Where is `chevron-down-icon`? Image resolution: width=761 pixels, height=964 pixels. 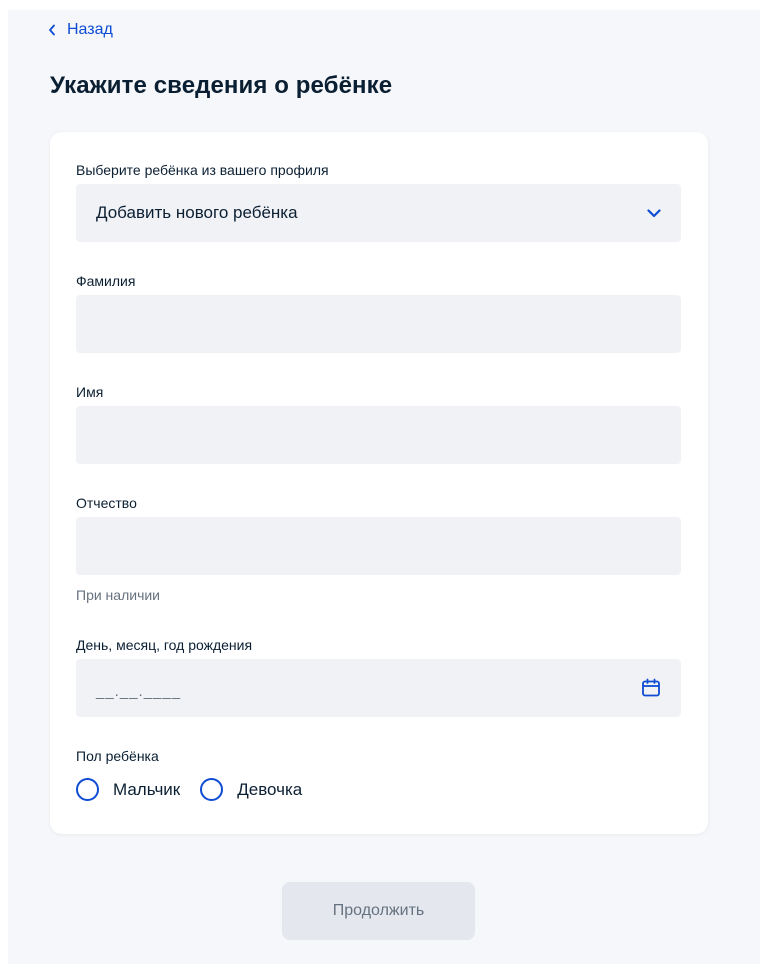
chevron-down-icon is located at coordinates (654, 213).